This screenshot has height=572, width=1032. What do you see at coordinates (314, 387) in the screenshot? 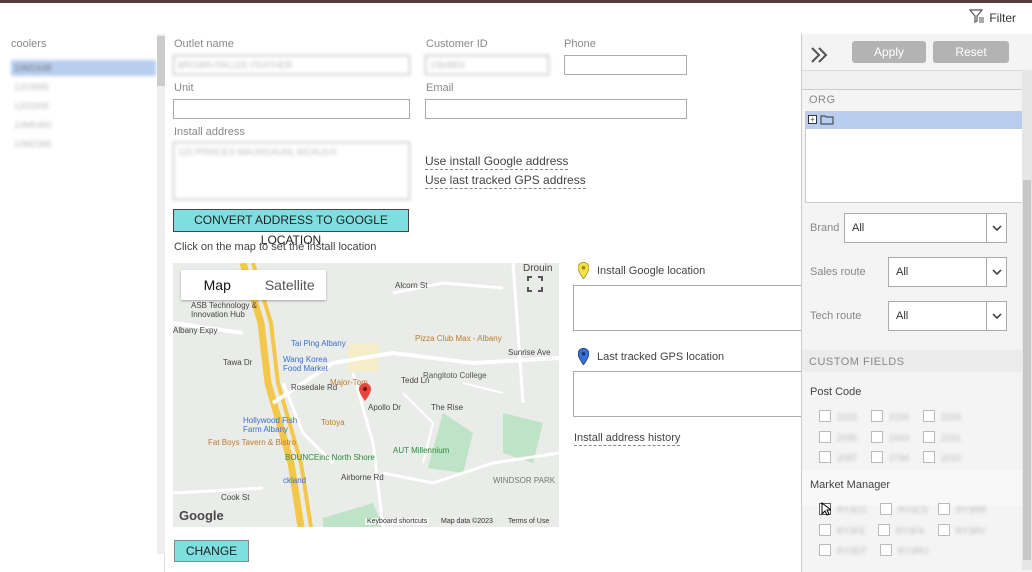
I see `poi-rosedale: Rosedale Rd` at bounding box center [314, 387].